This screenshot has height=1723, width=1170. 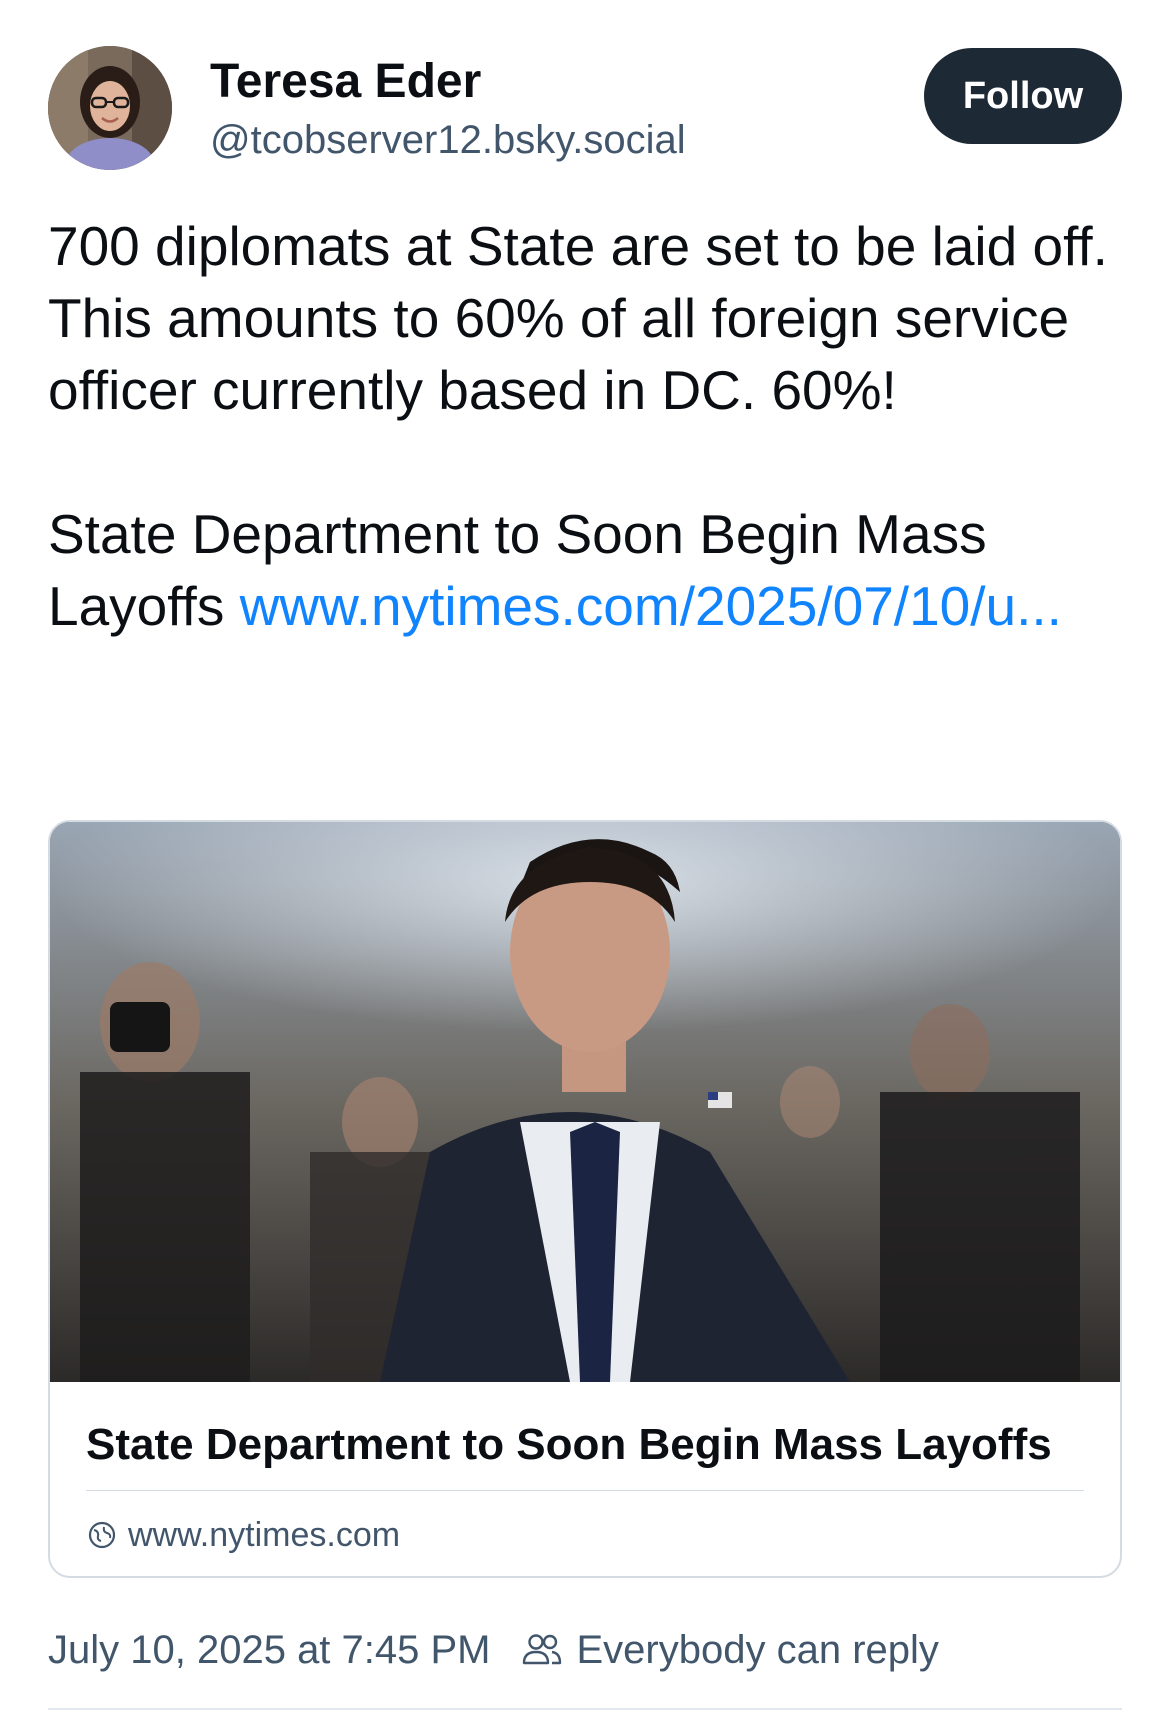 What do you see at coordinates (585, 1490) in the screenshot?
I see `card-divider` at bounding box center [585, 1490].